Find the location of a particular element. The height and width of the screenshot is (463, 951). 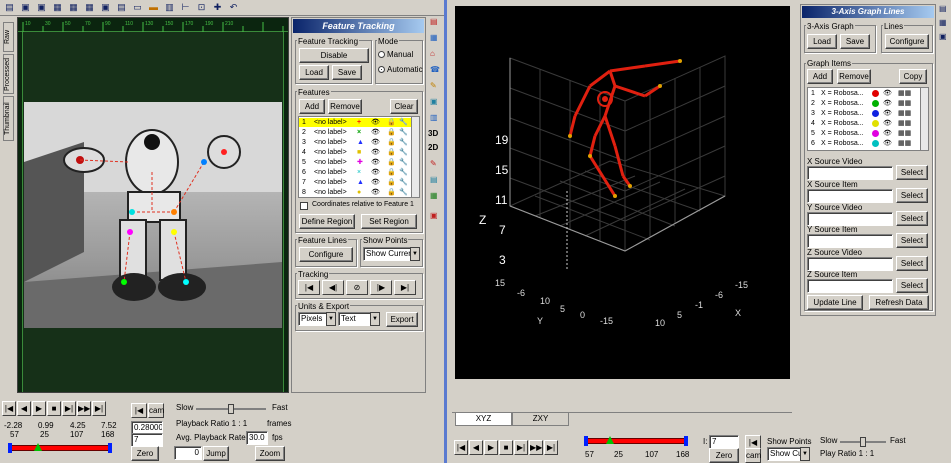

jump-field: 0 is located at coordinates (188, 453).